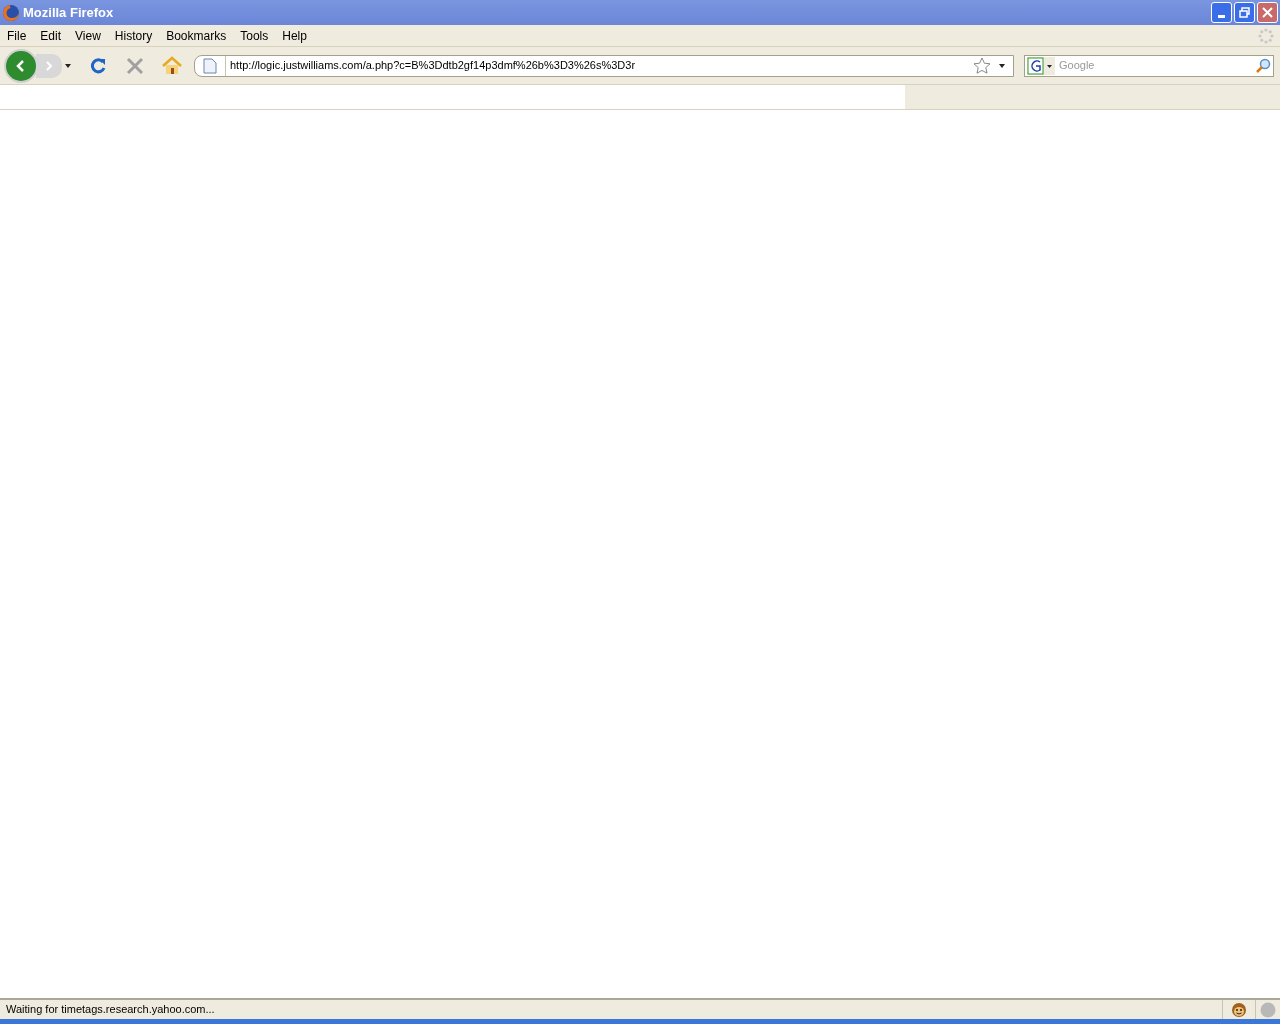 This screenshot has height=1024, width=1280. What do you see at coordinates (1221, 12) in the screenshot?
I see `minimize-button` at bounding box center [1221, 12].